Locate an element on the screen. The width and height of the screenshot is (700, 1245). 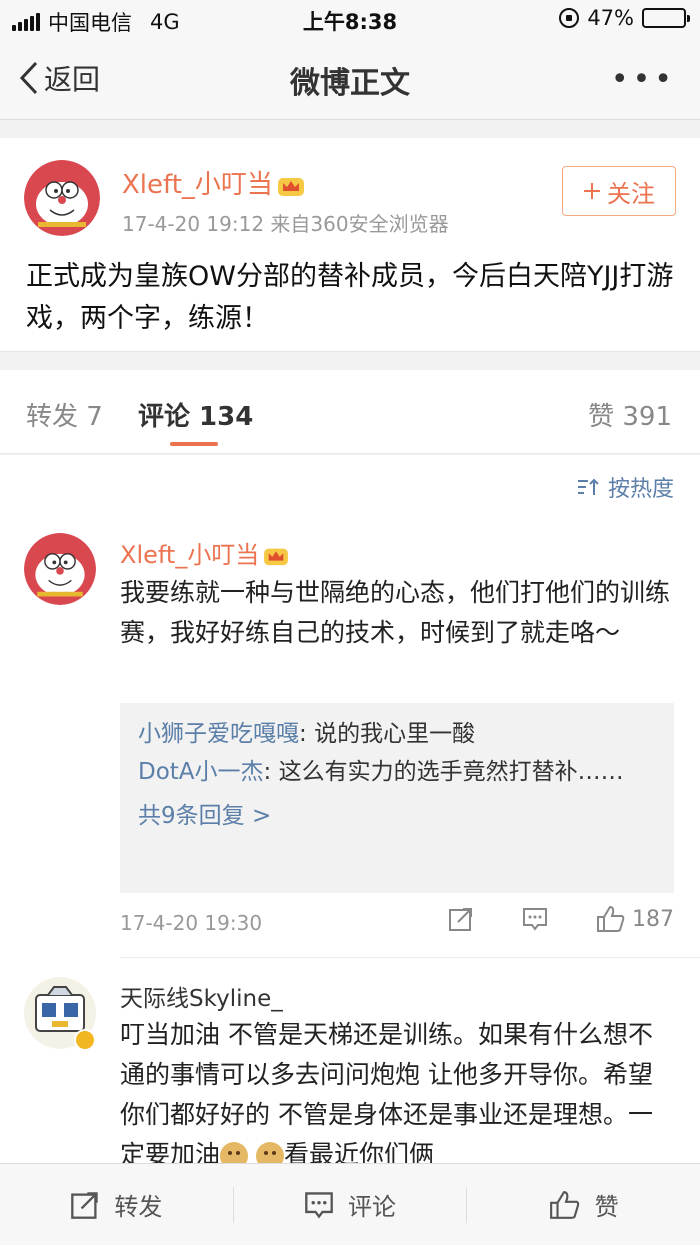
commenter-name: 天际线Skyline_ is located at coordinates (201, 996).